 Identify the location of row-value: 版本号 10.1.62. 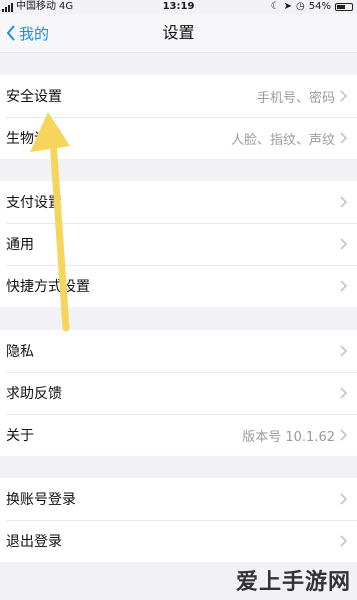
(288, 437).